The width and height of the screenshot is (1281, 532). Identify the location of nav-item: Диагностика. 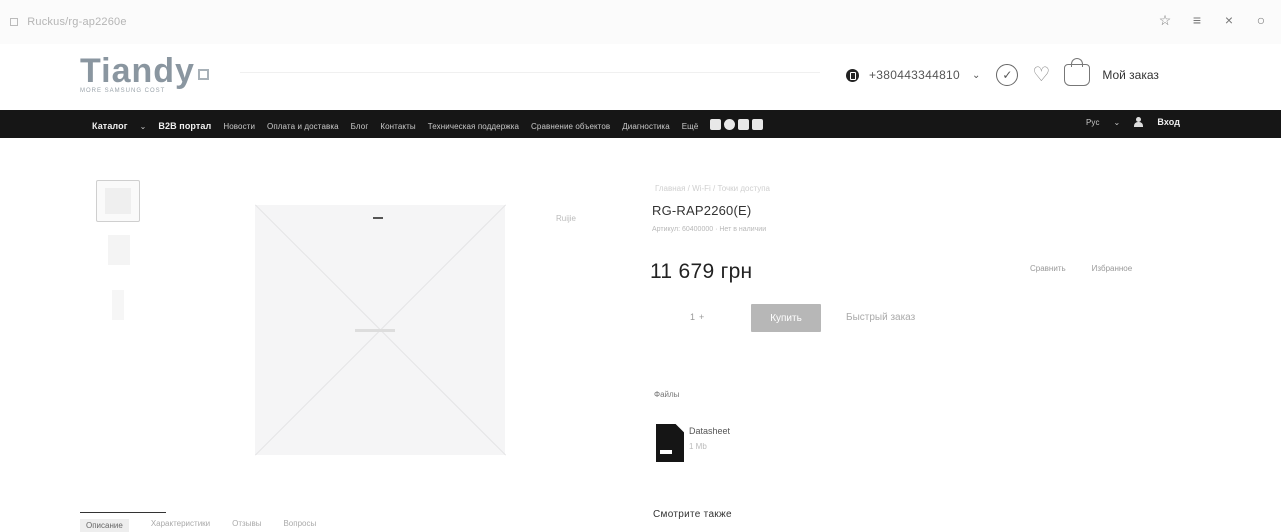
(645, 126).